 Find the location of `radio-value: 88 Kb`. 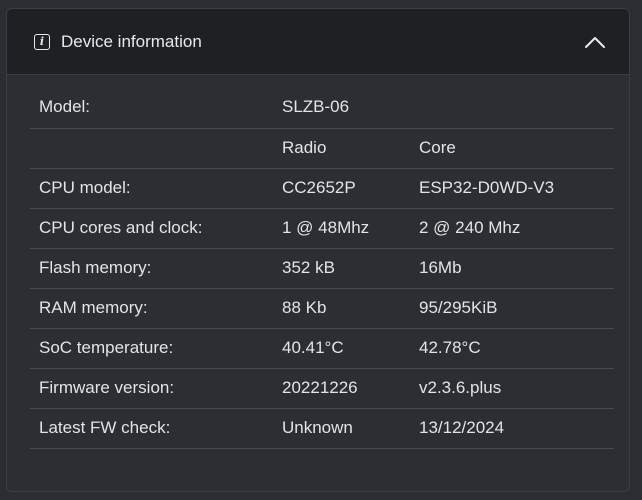

radio-value: 88 Kb is located at coordinates (341, 308).